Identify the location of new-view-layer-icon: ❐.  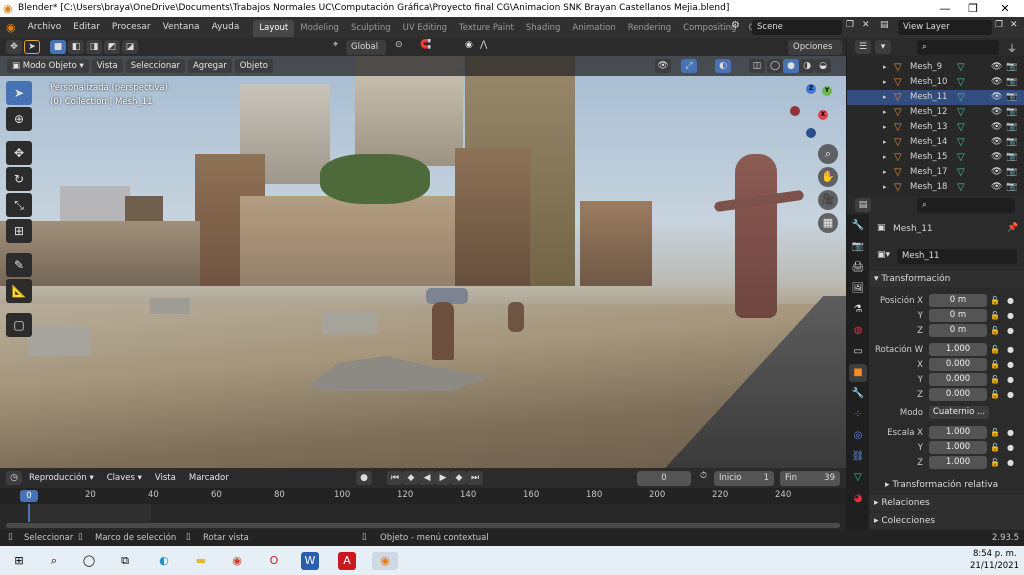
(999, 25).